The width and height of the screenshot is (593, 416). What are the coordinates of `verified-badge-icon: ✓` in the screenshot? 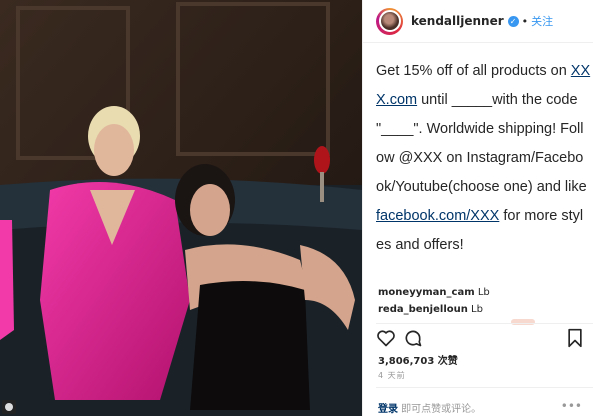 It's located at (513, 21).